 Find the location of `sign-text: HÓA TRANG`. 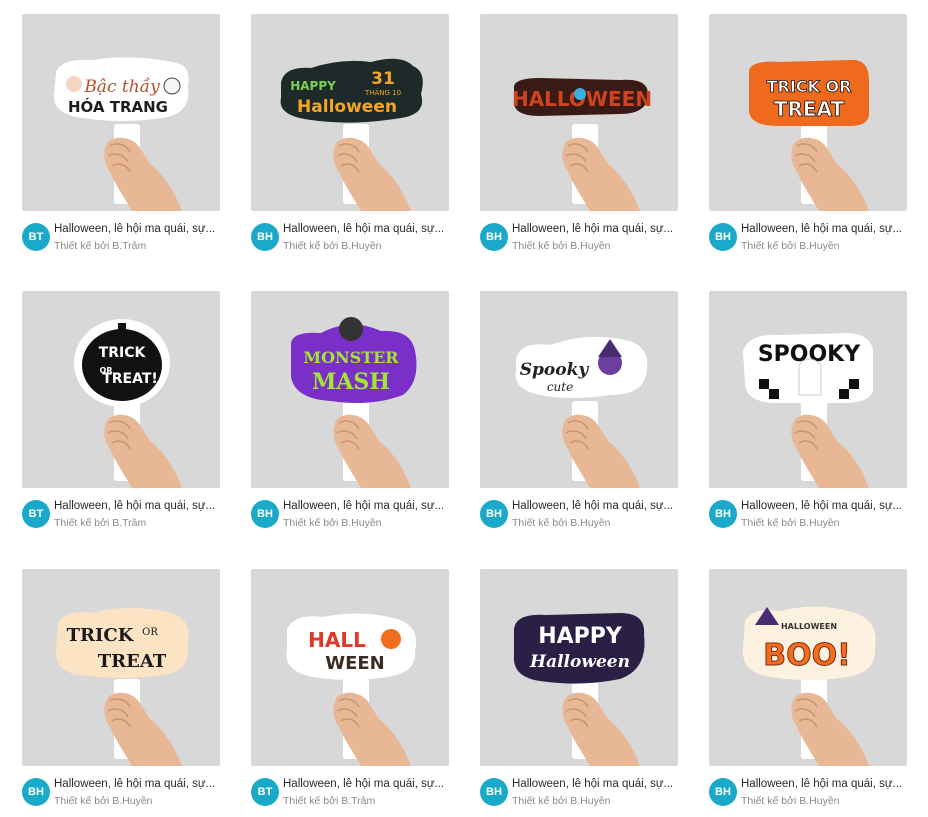

sign-text: HÓA TRANG is located at coordinates (118, 106).